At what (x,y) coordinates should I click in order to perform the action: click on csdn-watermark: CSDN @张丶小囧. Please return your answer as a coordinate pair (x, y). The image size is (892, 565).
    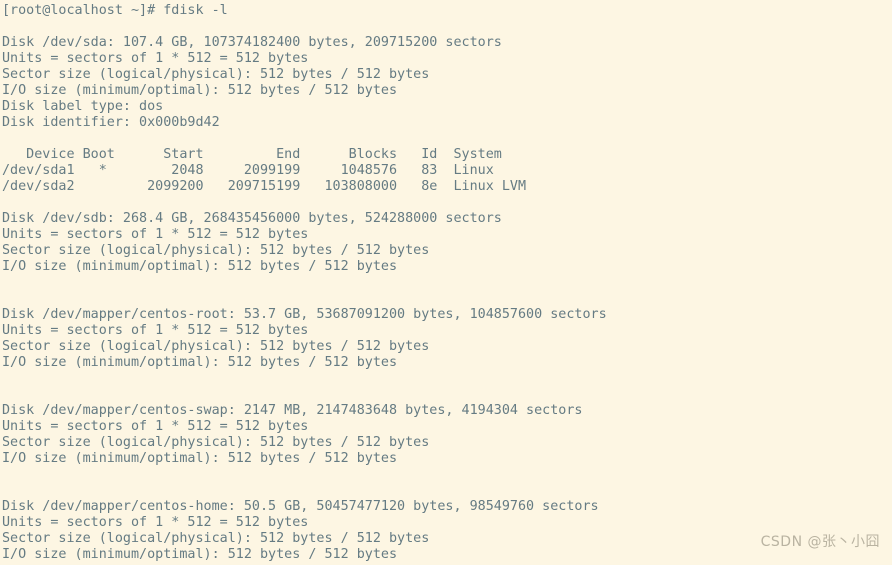
    Looking at the image, I should click on (820, 542).